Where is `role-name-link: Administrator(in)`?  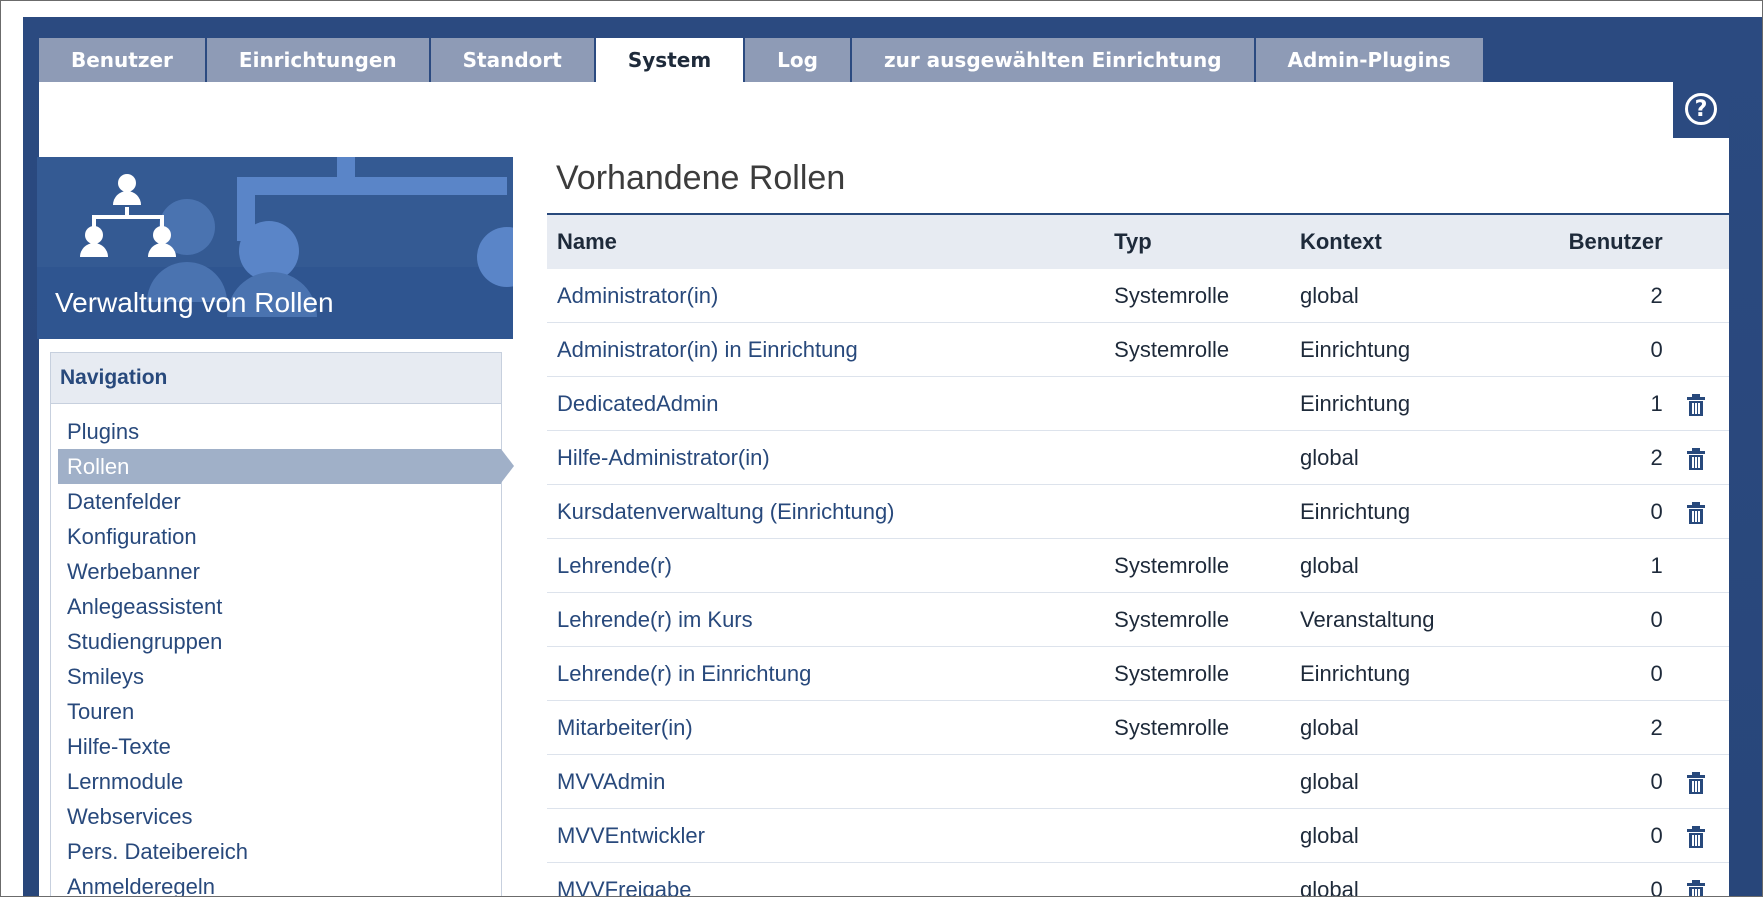 role-name-link: Administrator(in) is located at coordinates (831, 296).